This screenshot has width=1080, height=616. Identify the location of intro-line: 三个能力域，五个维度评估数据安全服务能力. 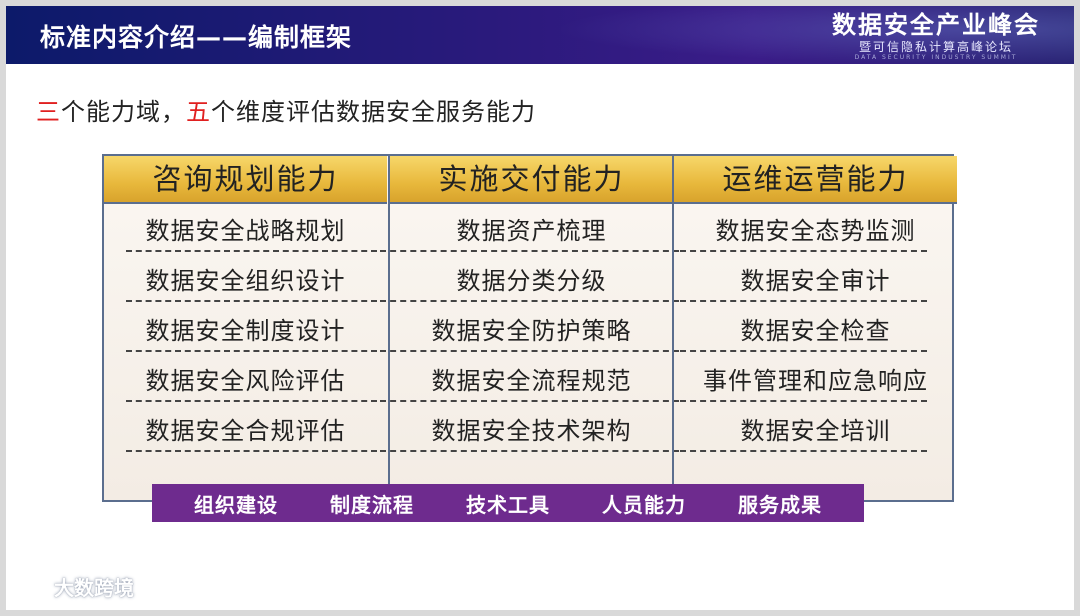
(286, 109).